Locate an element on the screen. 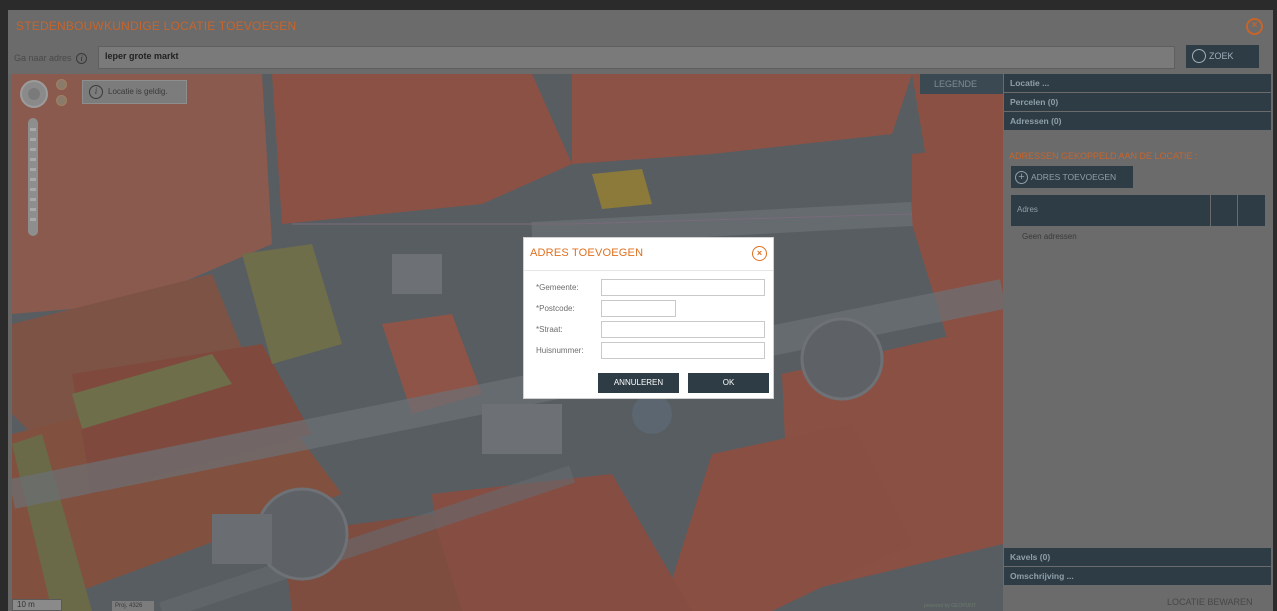 This screenshot has width=1277, height=611. section-percelen: Percelen (0) is located at coordinates (1137, 102).